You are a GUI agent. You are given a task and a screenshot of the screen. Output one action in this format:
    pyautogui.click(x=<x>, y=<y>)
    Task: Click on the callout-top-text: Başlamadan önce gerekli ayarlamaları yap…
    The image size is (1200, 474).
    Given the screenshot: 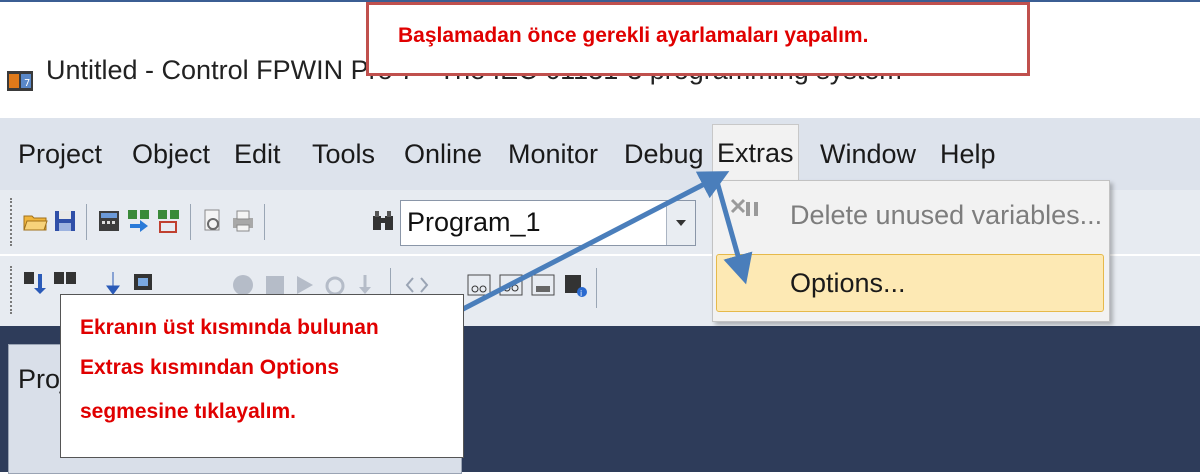 What is the action you would take?
    pyautogui.click(x=633, y=35)
    